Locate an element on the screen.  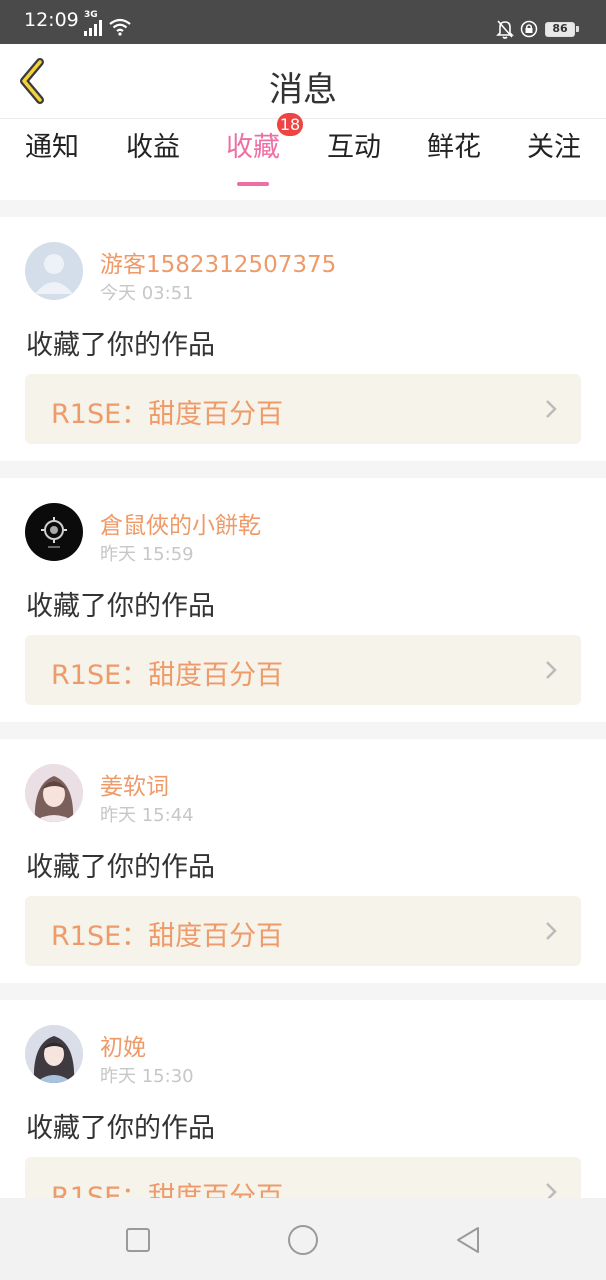
home-button is located at coordinates (303, 1240).